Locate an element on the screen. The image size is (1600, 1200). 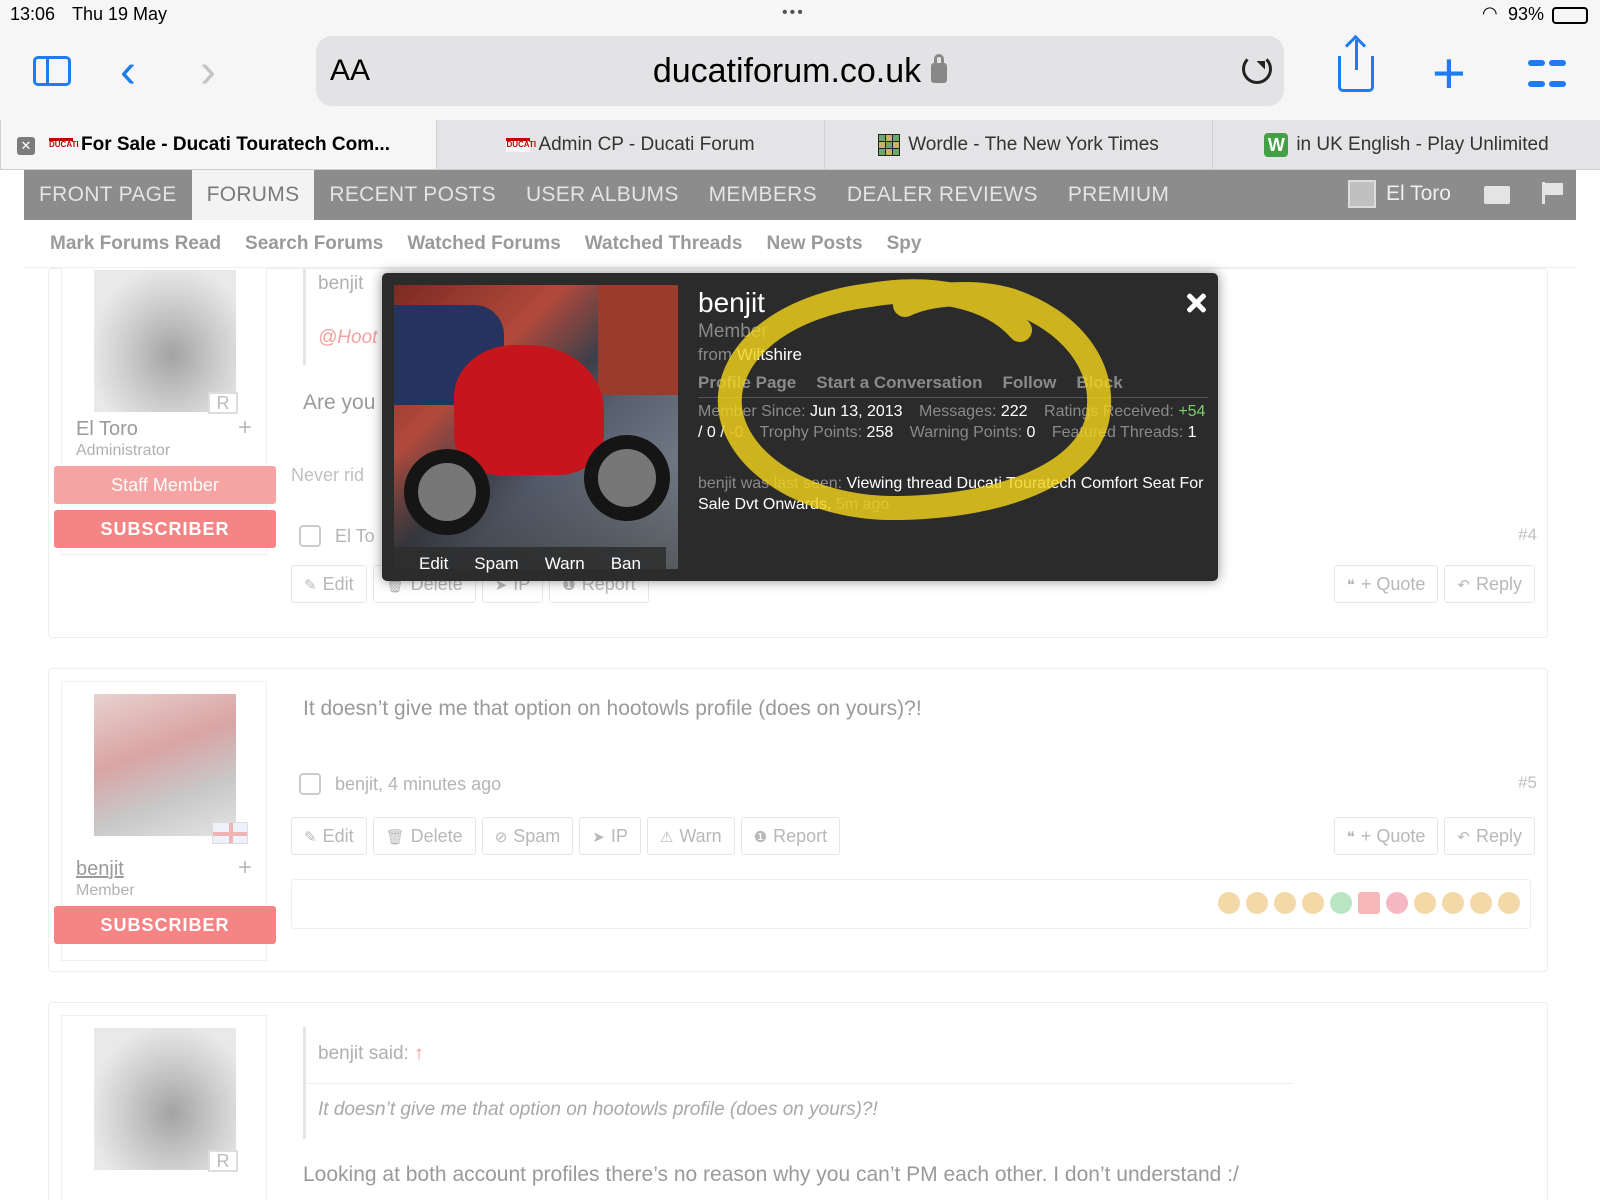
post-meta-text: benjit, 4 minutes ago is located at coordinates (418, 784).